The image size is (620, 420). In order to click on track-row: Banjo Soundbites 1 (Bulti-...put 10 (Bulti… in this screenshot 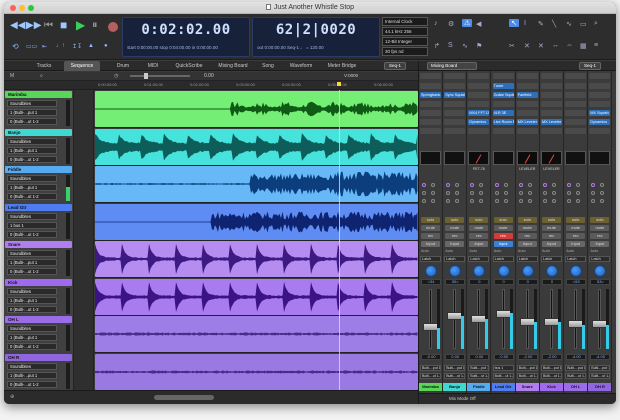, I will do `click(211, 146)`.